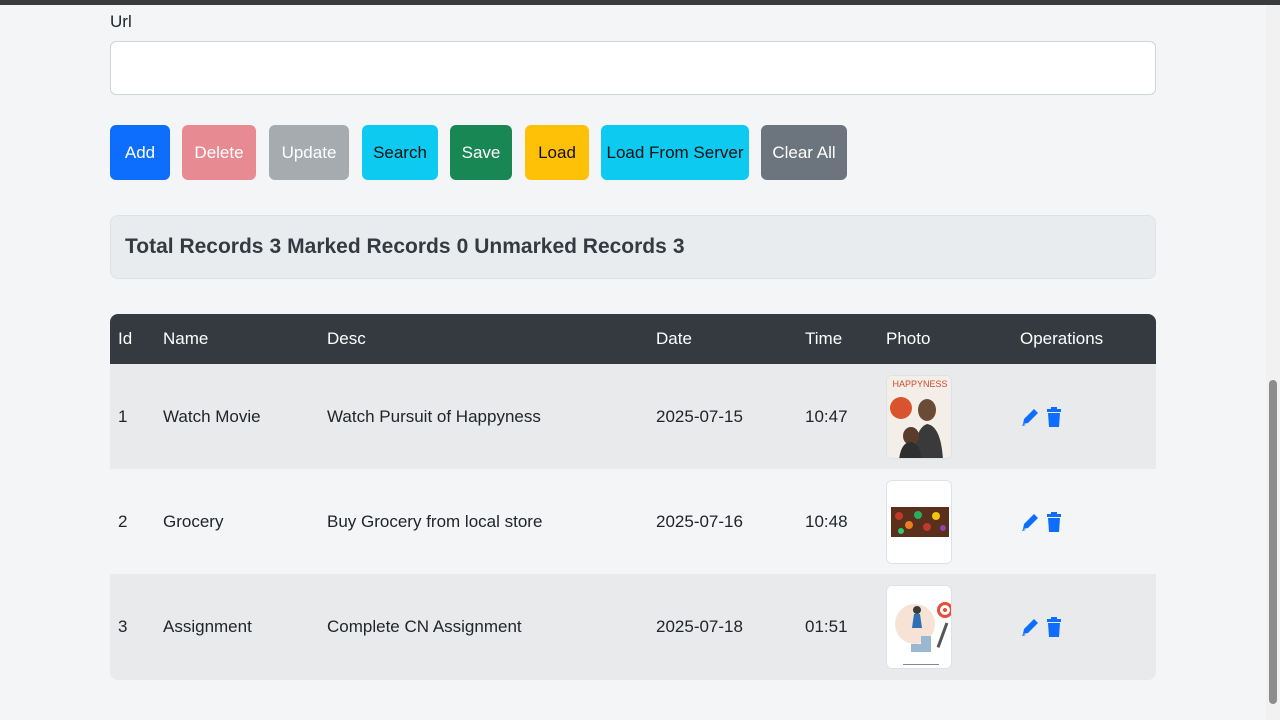 The width and height of the screenshot is (1280, 720). Describe the element at coordinates (219, 152) in the screenshot. I see `delete-button: Delete` at that location.